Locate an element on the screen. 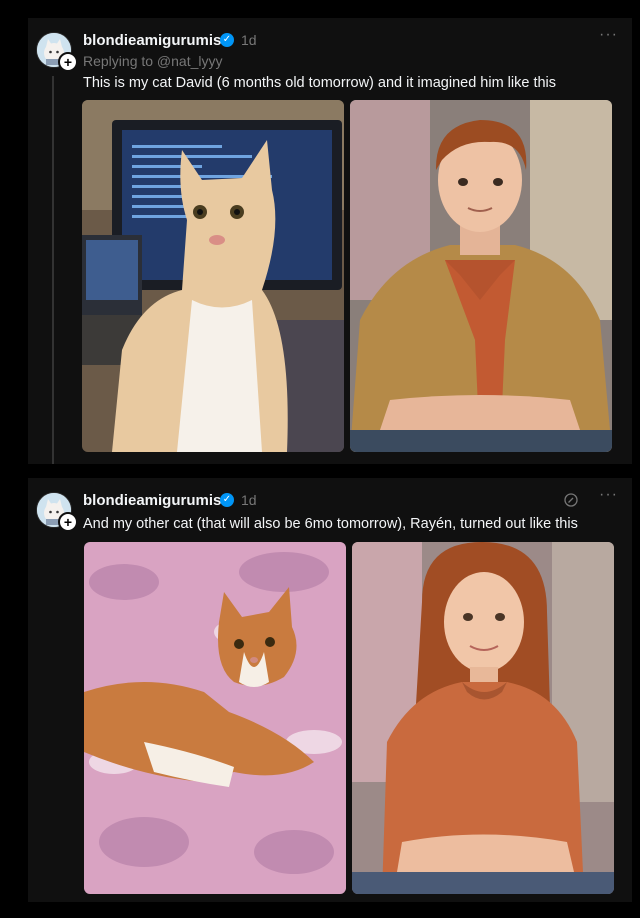 The width and height of the screenshot is (640, 918). thread-line is located at coordinates (53, 270).